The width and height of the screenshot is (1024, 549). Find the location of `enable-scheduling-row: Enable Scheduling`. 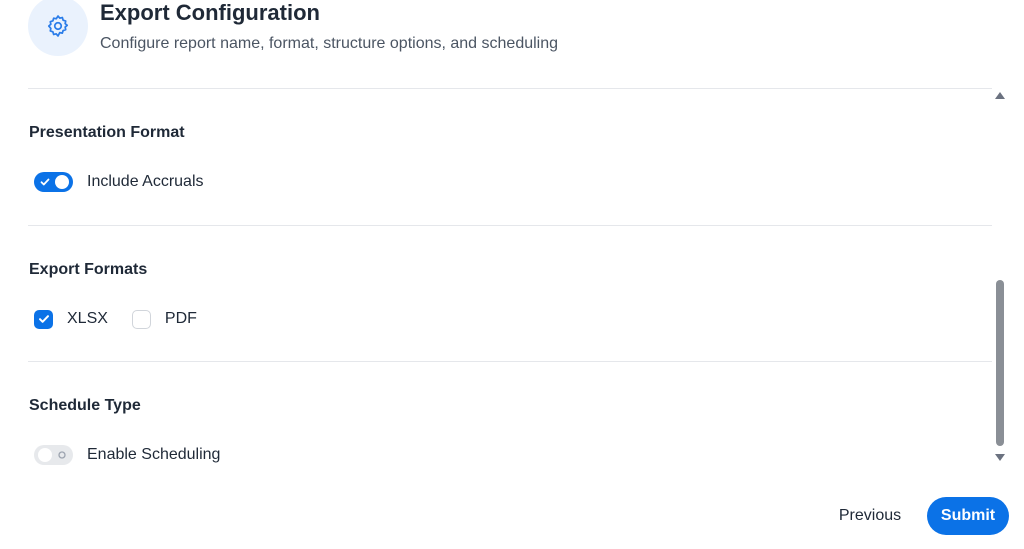

enable-scheduling-row: Enable Scheduling is located at coordinates (127, 455).